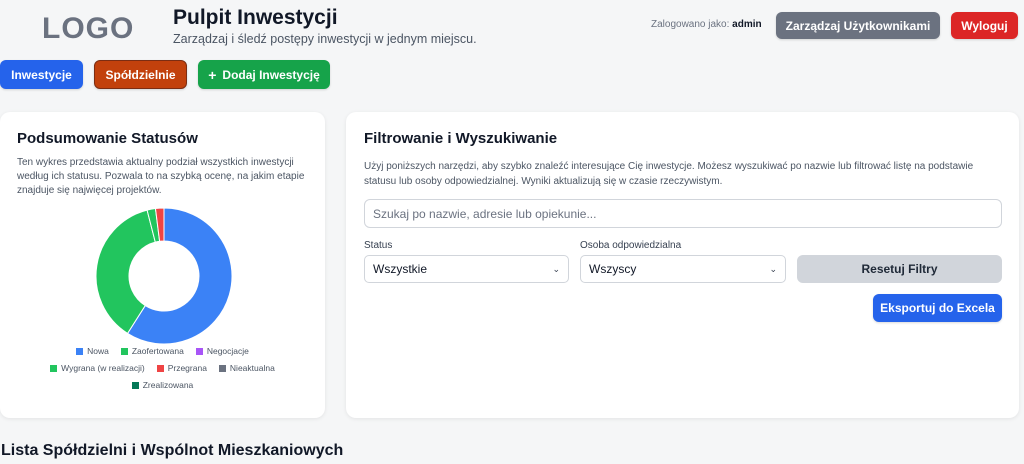 The width and height of the screenshot is (1024, 464). I want to click on legend-label: Nowa, so click(98, 351).